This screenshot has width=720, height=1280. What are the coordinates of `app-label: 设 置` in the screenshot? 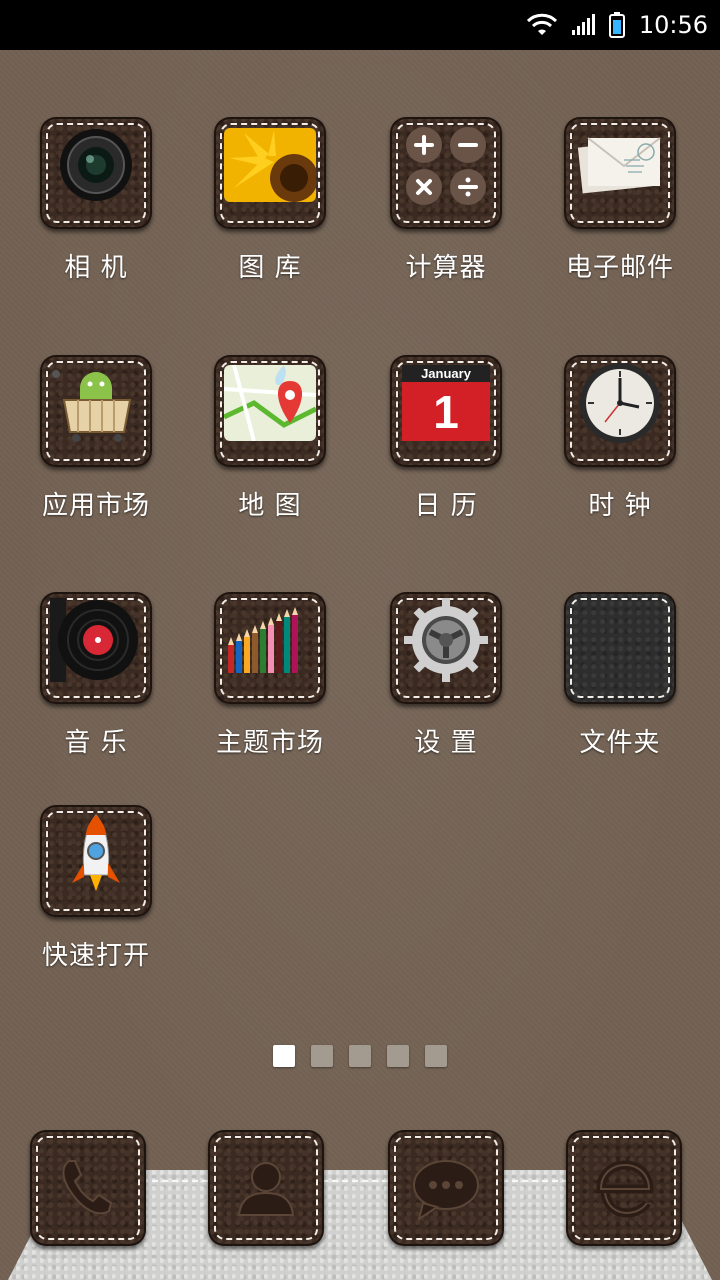 It's located at (446, 743).